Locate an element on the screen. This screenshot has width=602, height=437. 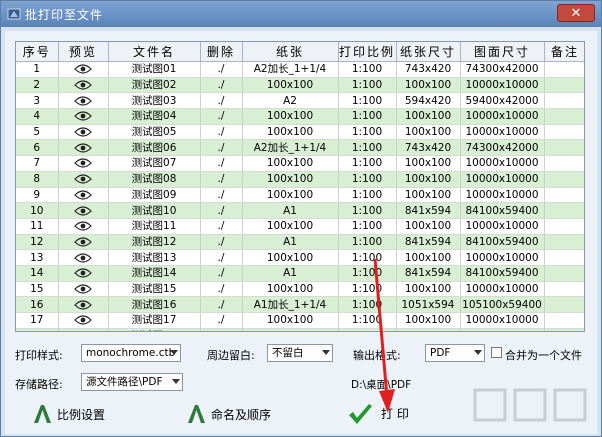
row-filename: 测试图09 is located at coordinates (154, 195).